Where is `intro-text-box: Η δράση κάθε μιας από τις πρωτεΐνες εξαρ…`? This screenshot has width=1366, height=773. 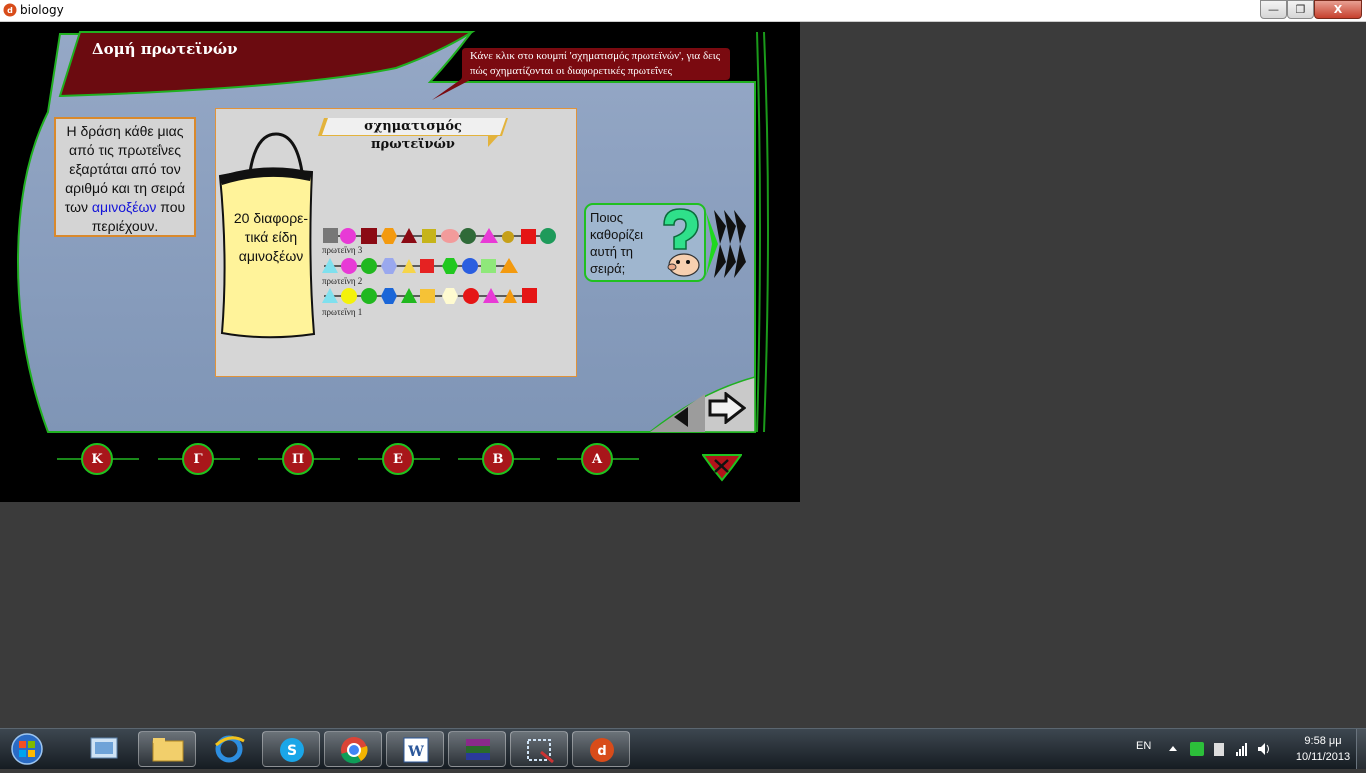 intro-text-box: Η δράση κάθε μιας από τις πρωτεΐνες εξαρ… is located at coordinates (125, 177).